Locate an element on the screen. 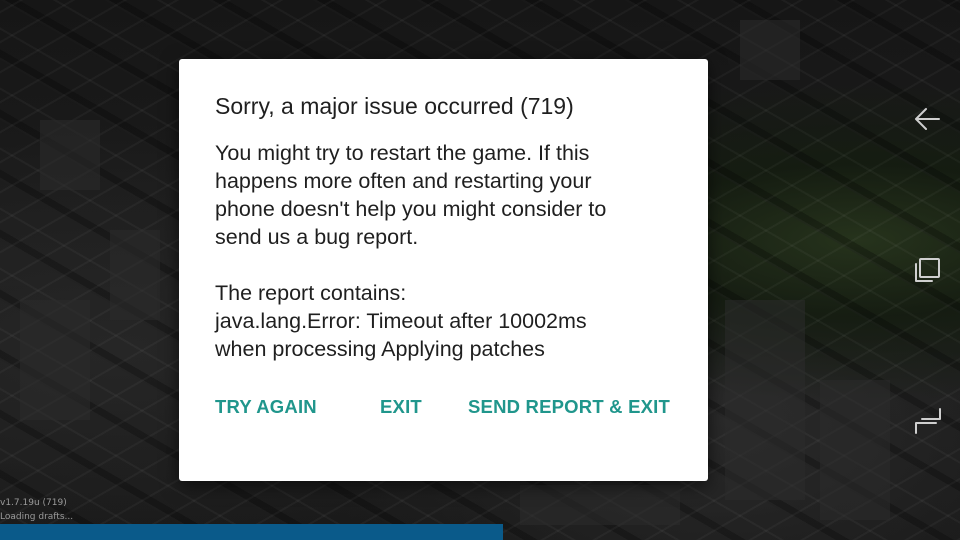 The height and width of the screenshot is (540, 960). recents-icon is located at coordinates (928, 270).